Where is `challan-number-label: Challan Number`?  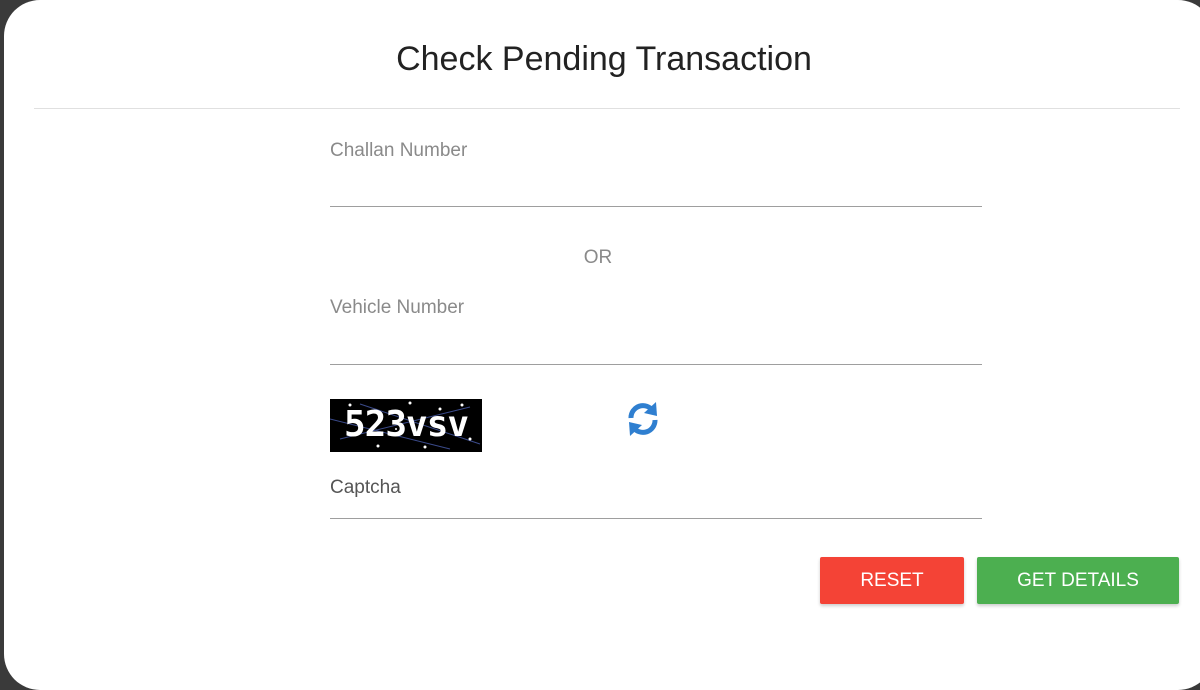
challan-number-label: Challan Number is located at coordinates (399, 150).